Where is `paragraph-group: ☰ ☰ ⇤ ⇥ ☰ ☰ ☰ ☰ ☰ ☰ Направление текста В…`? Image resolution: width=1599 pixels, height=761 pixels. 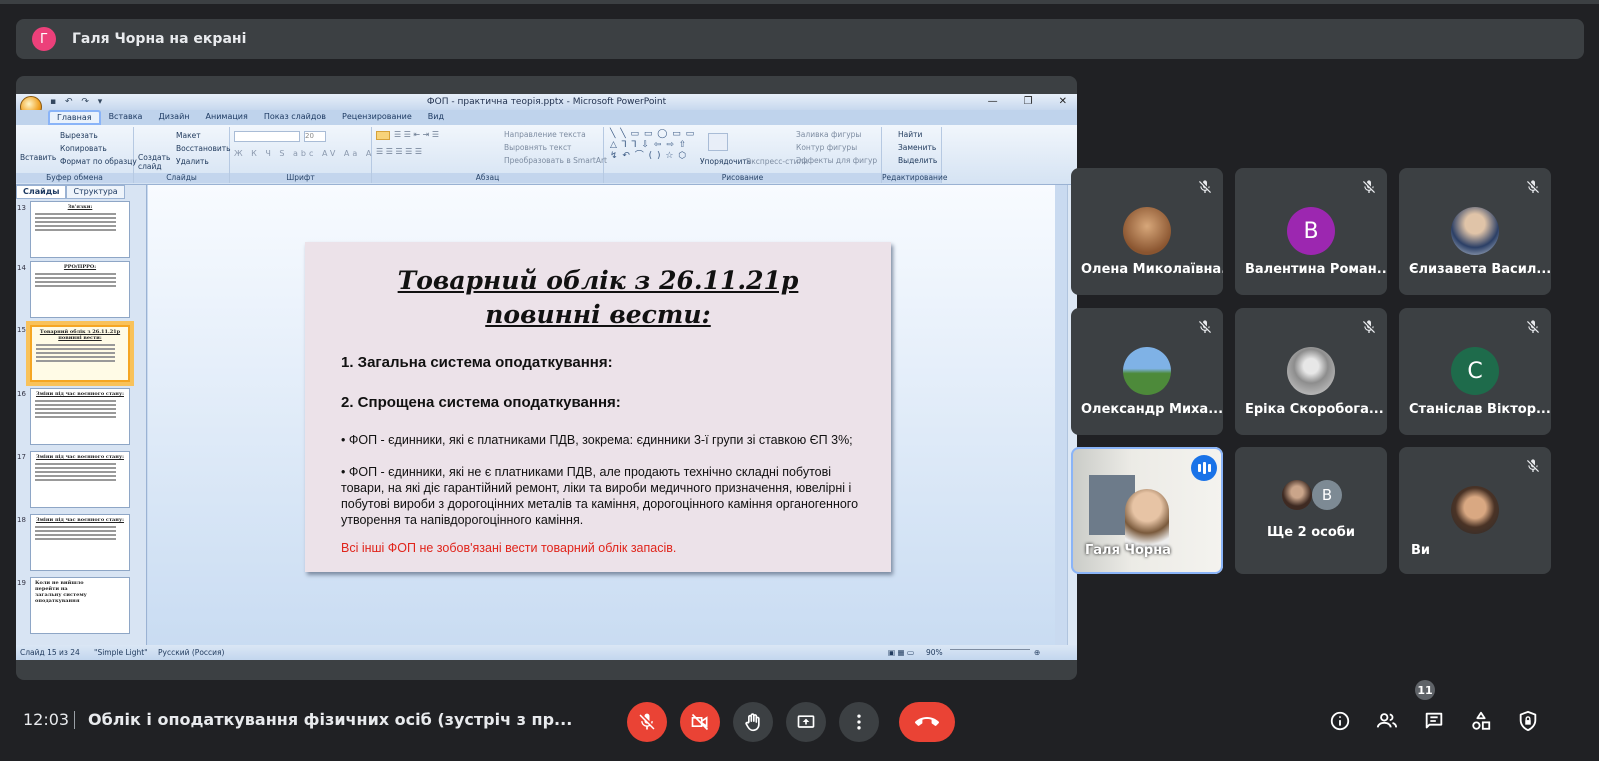 paragraph-group: ☰ ☰ ⇤ ⇥ ☰ ☰ ☰ ☰ ☰ ☰ Направление текста В… is located at coordinates (489, 155).